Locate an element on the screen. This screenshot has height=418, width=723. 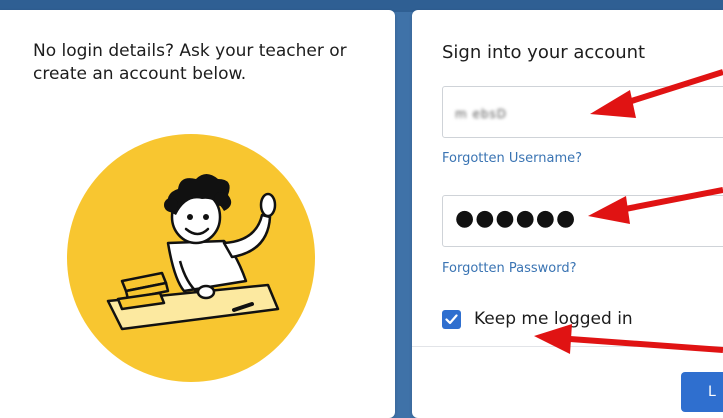
keep-logged-in-checkbox is located at coordinates (451, 319).